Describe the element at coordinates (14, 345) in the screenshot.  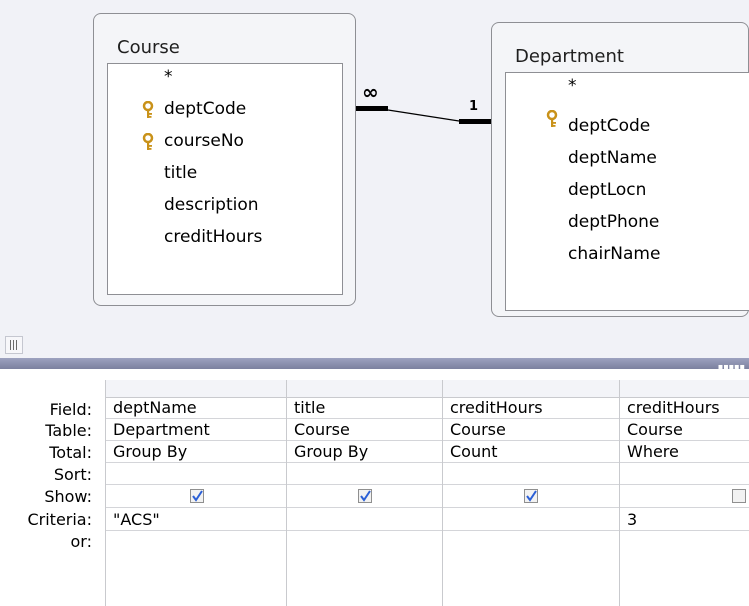
I see `scrollbar-thumb` at that location.